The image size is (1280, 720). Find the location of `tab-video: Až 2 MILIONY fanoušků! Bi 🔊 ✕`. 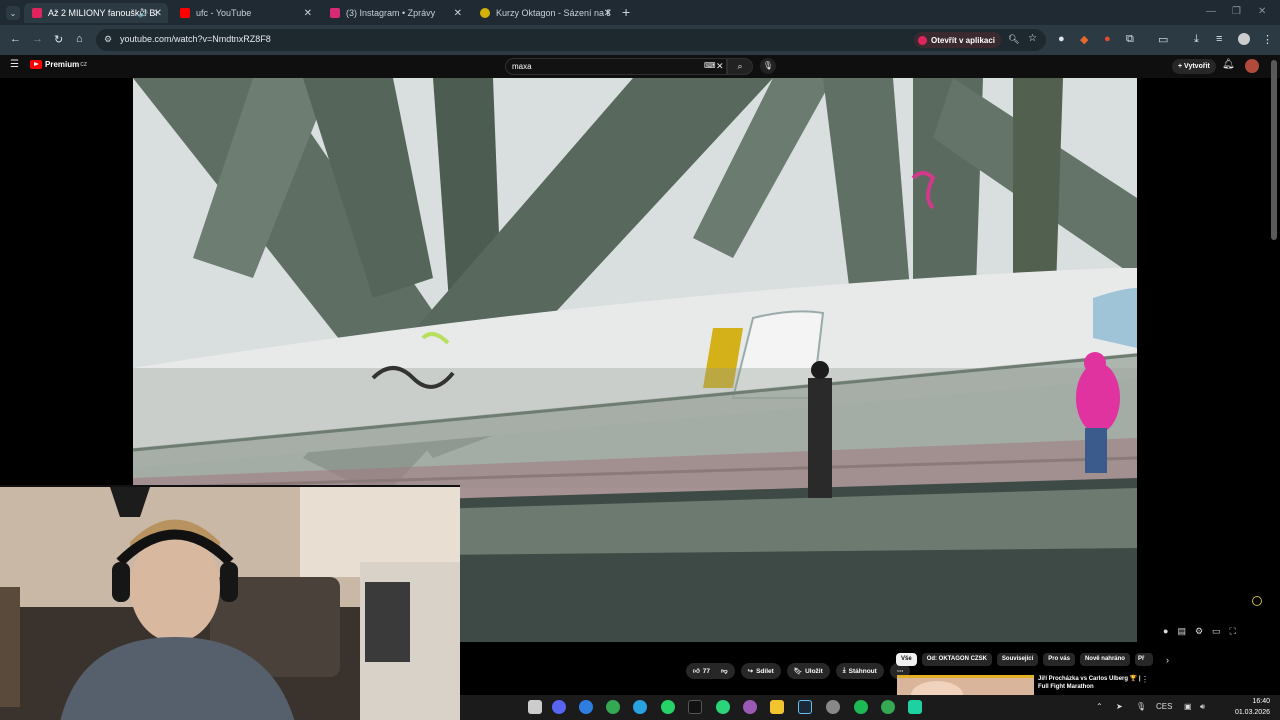

tab-video: Až 2 MILIONY fanoušků! Bi 🔊 ✕ is located at coordinates (96, 13).